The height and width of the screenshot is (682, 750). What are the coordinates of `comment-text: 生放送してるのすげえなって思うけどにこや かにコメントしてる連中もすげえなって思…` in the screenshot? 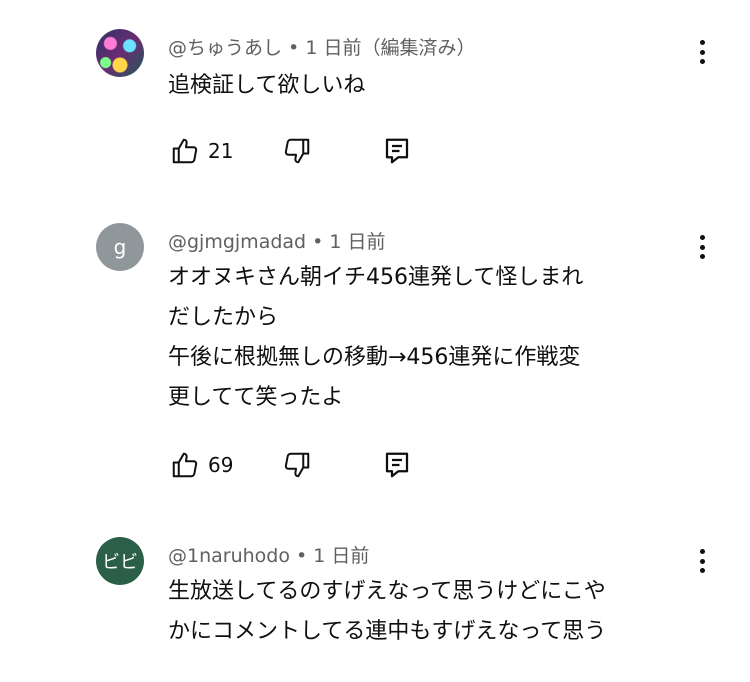 It's located at (387, 611).